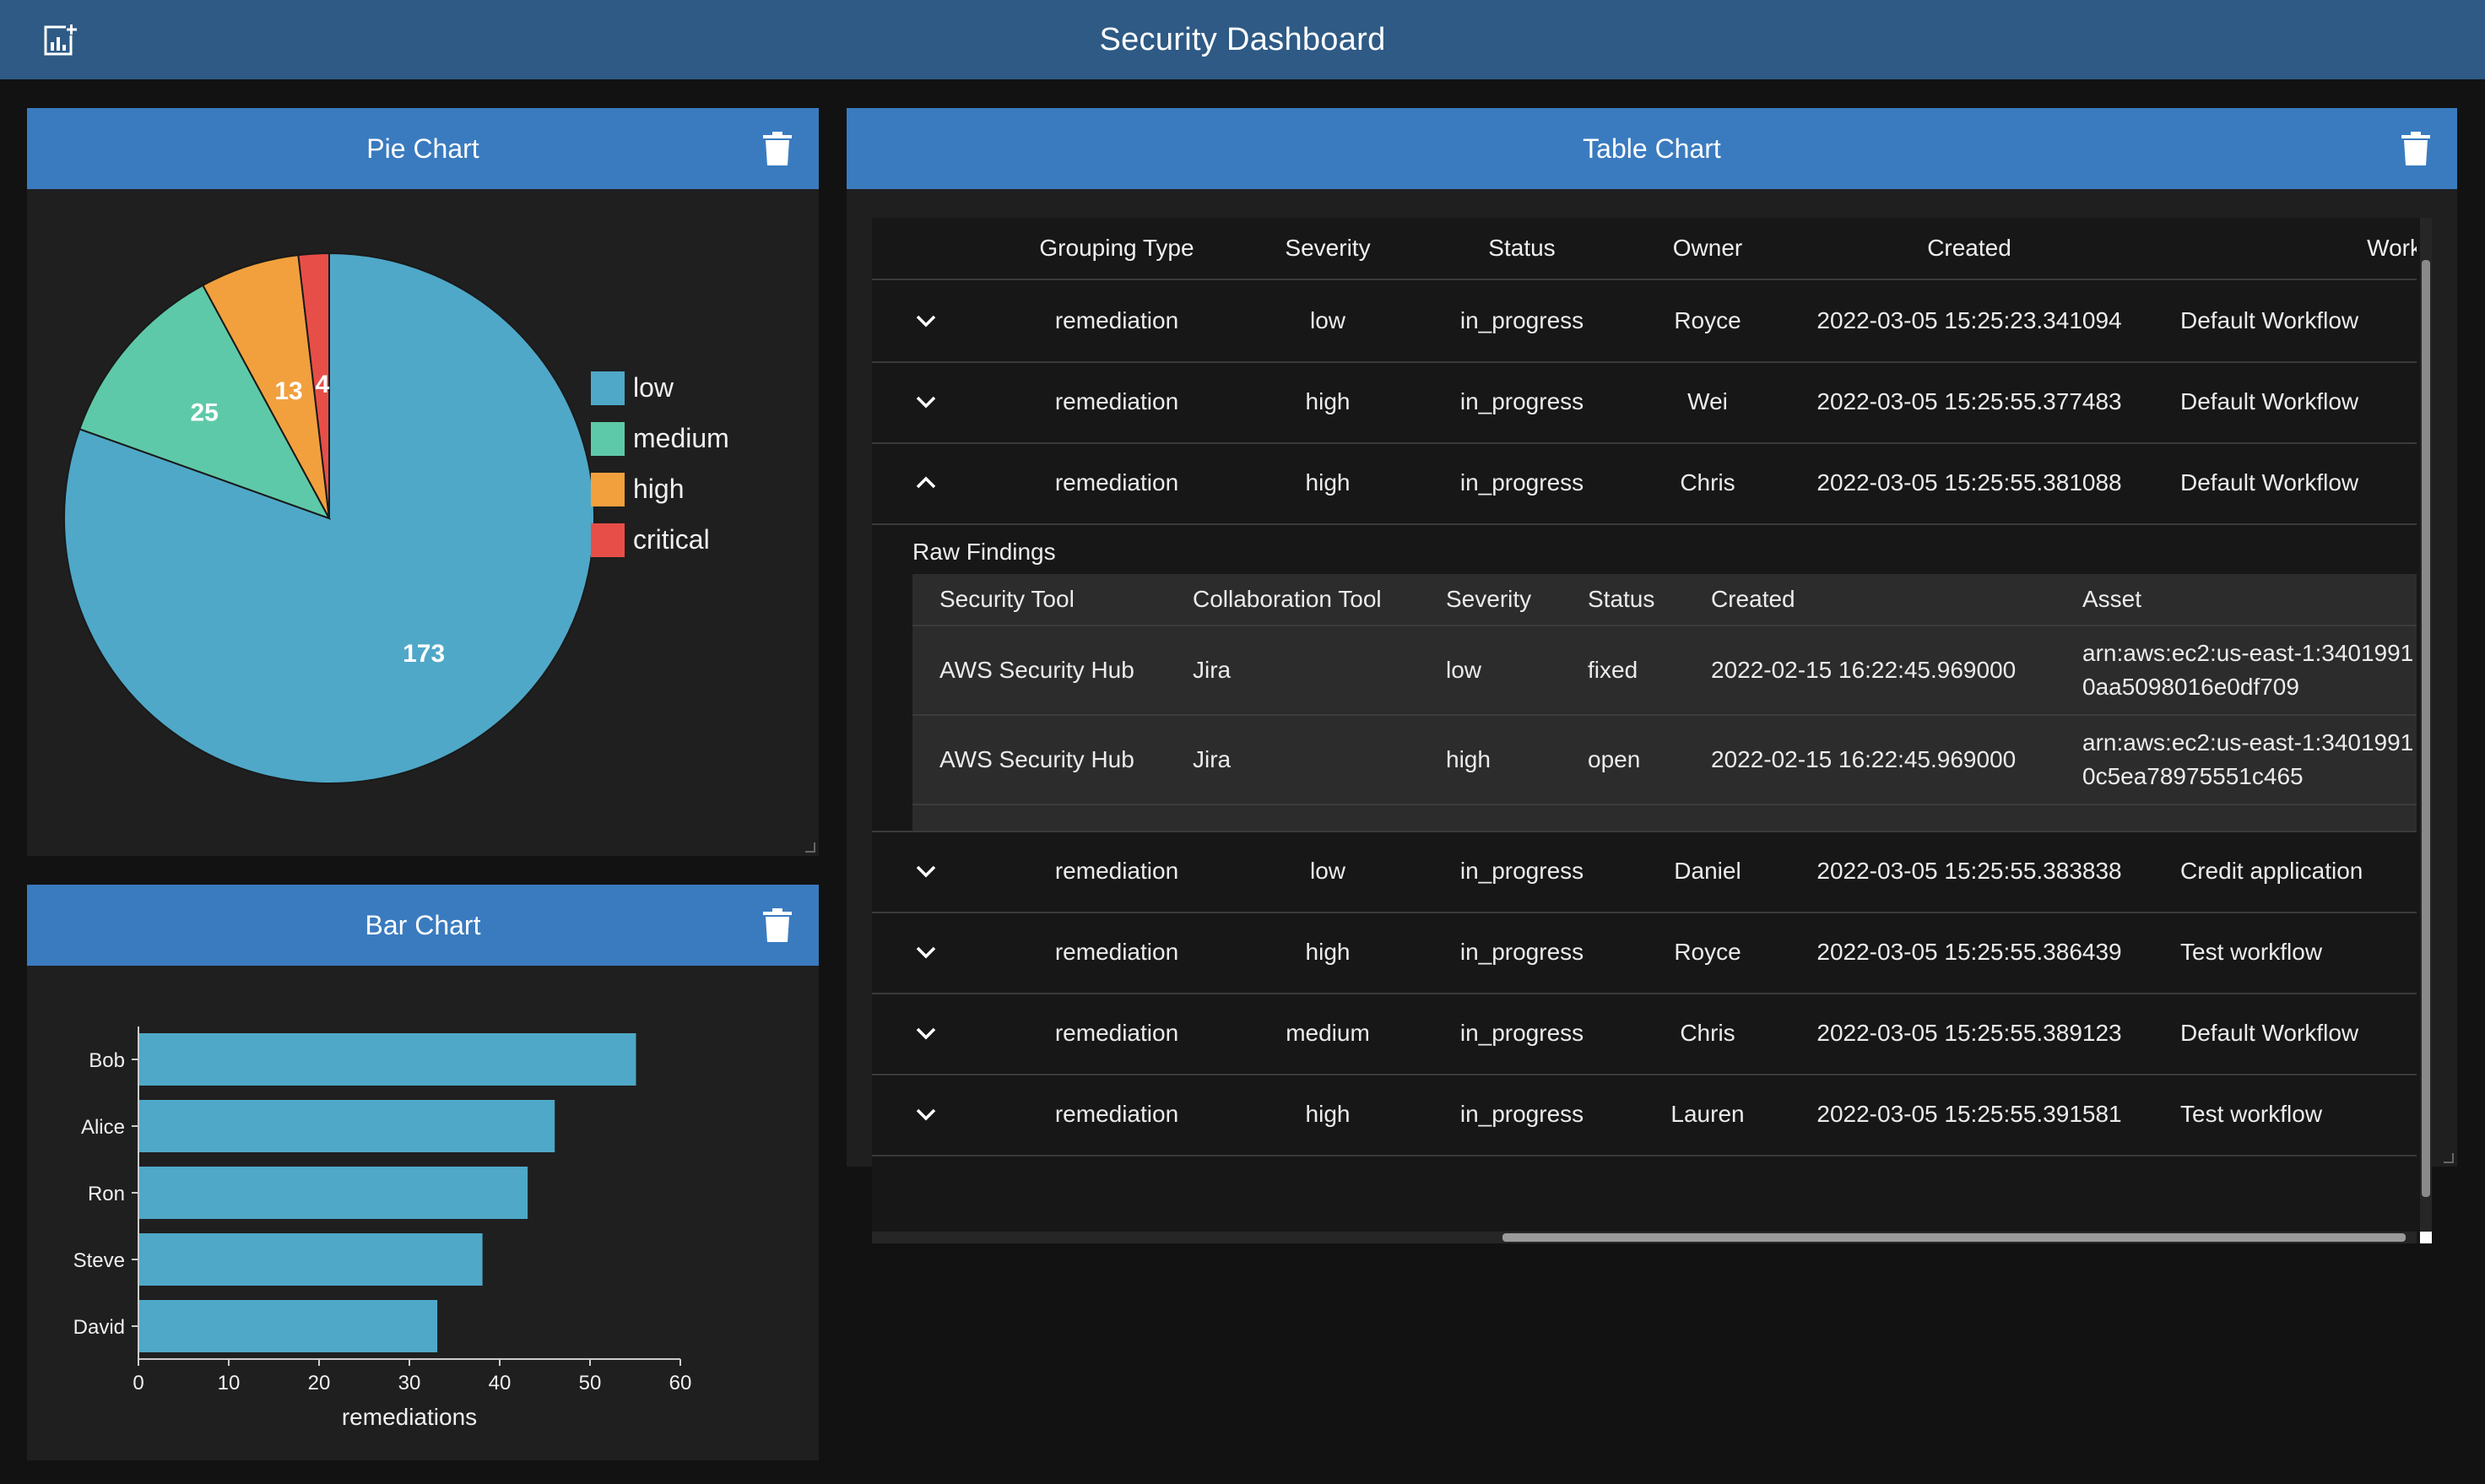  I want to click on bar-Bob, so click(387, 1059).